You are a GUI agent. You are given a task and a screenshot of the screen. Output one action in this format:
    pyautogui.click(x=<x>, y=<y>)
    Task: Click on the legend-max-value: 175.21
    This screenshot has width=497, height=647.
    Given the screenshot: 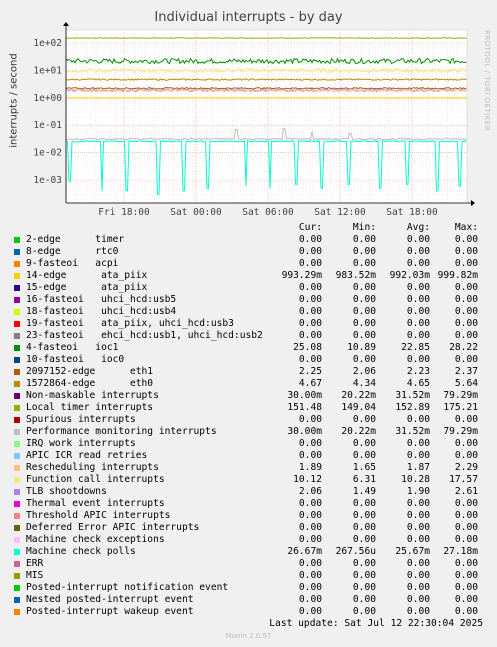 What is the action you would take?
    pyautogui.click(x=460, y=407)
    